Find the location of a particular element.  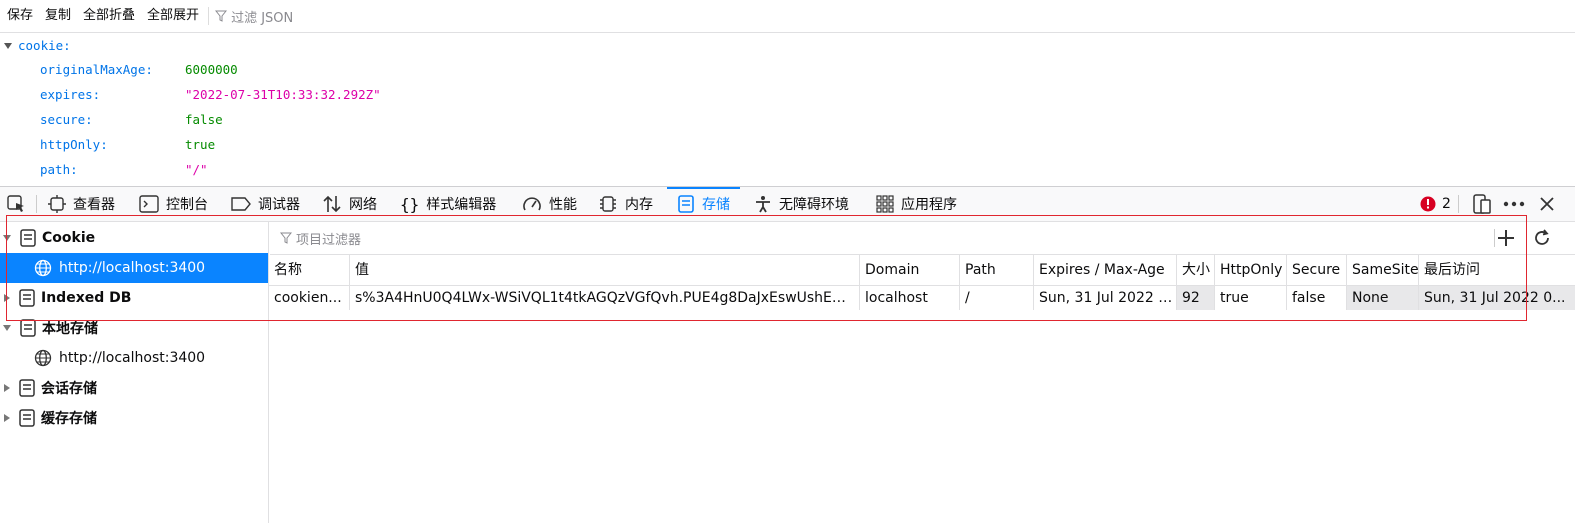

storage-icon is located at coordinates (686, 204).